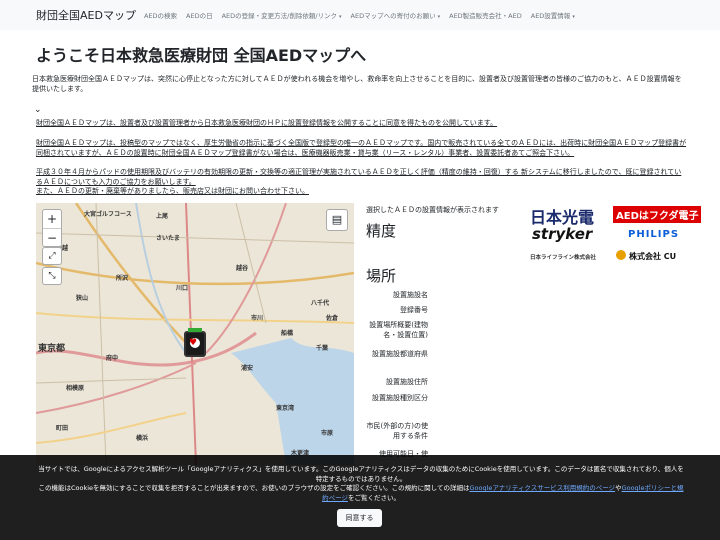  I want to click on aed-marker-bar, so click(195, 330).